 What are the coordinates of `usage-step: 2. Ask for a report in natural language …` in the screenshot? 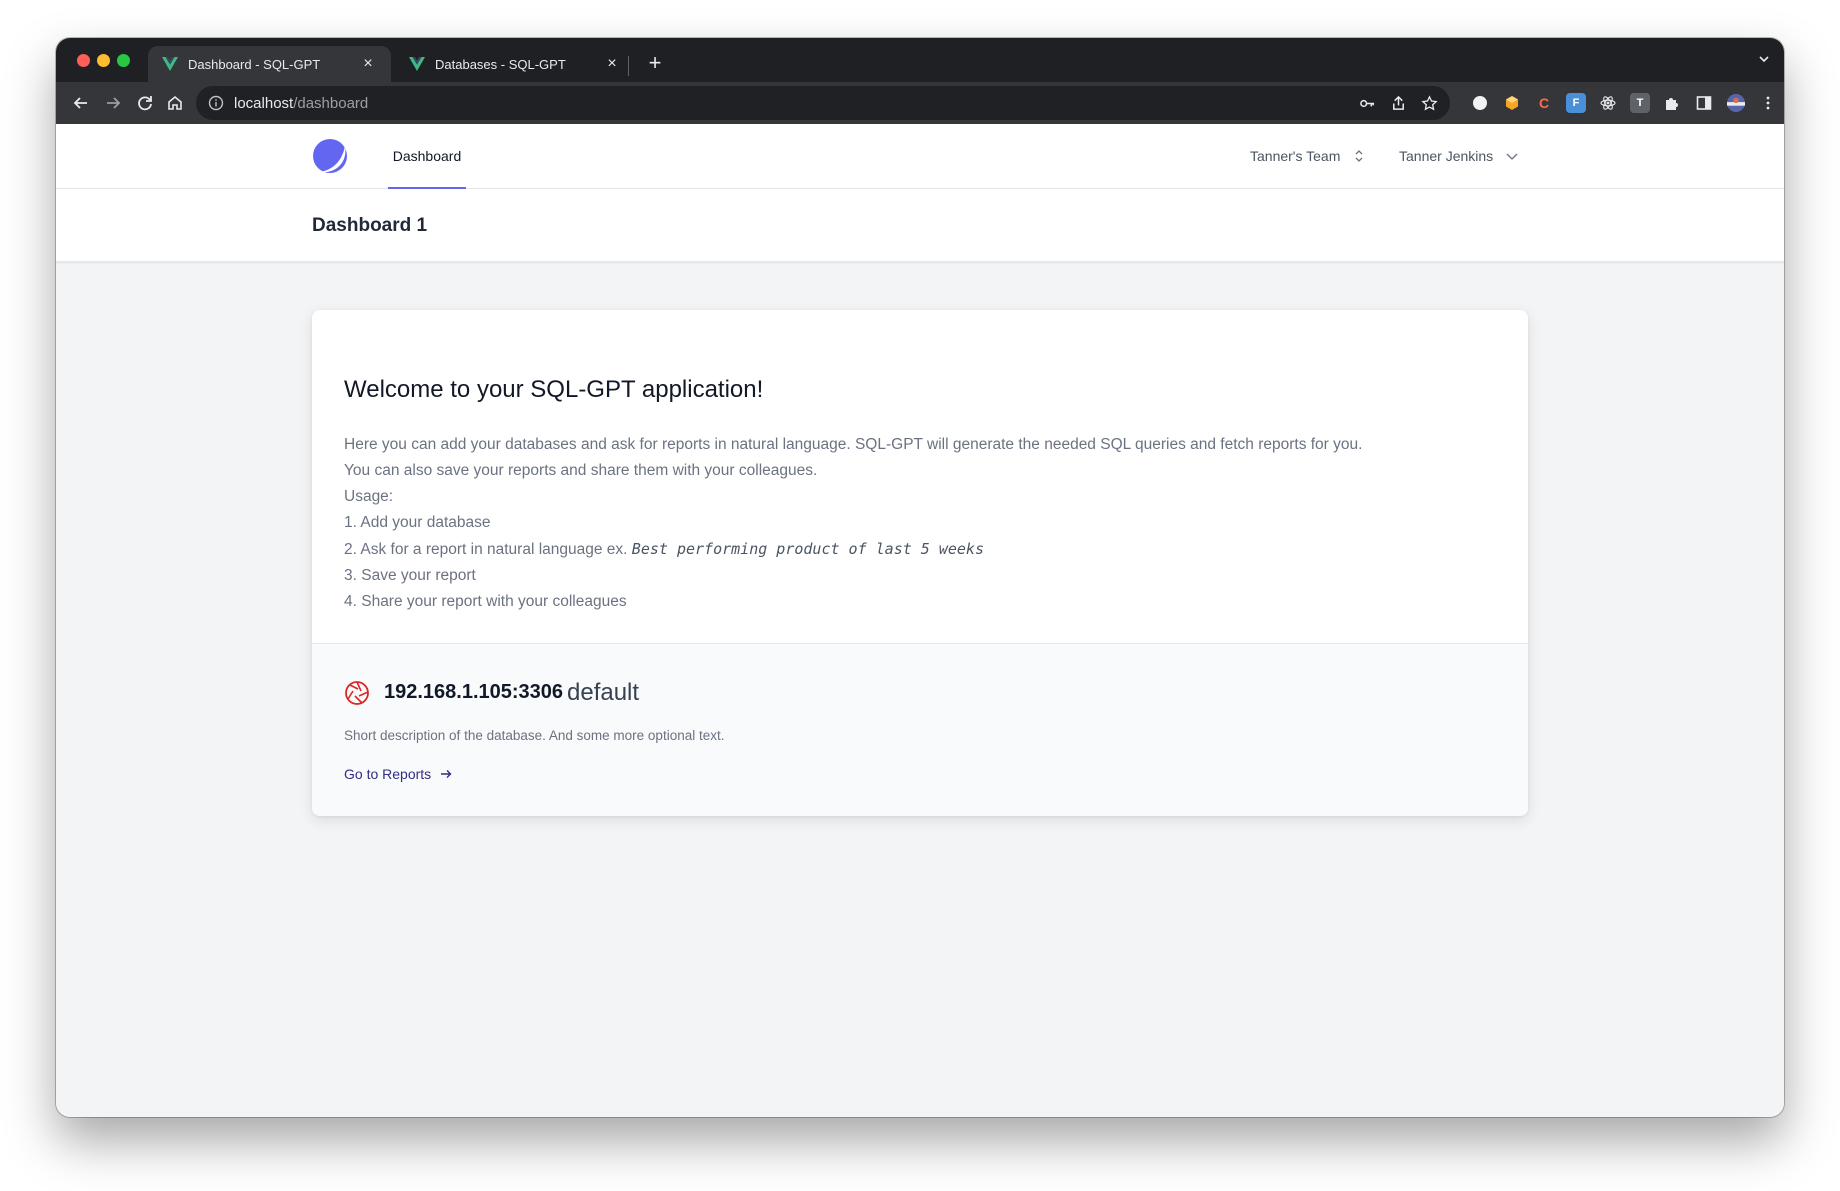 It's located at (853, 549).